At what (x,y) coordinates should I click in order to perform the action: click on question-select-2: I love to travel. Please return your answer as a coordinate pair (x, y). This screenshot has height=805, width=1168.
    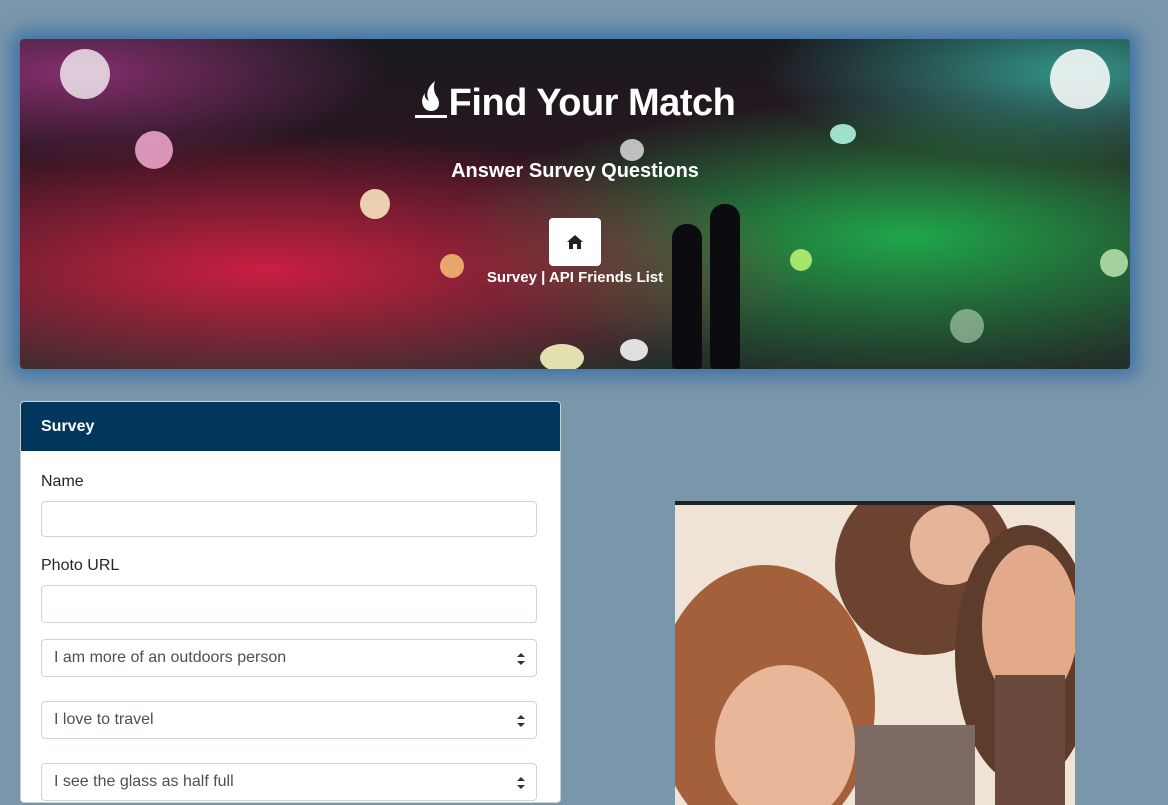
    Looking at the image, I should click on (289, 720).